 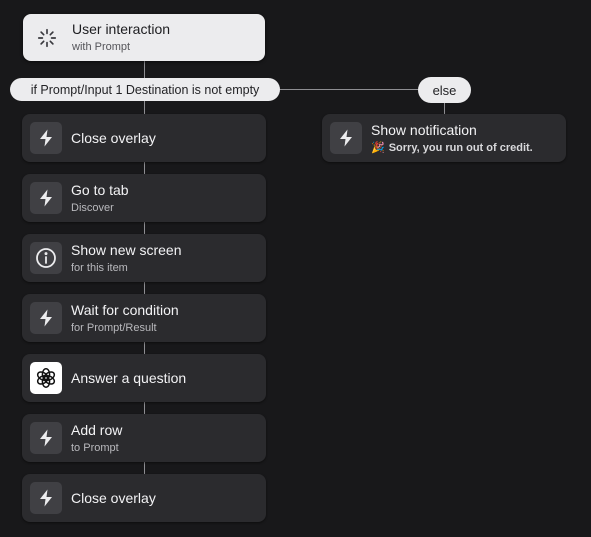 I want to click on action-card-answer-a-question: Answer a question, so click(x=144, y=378).